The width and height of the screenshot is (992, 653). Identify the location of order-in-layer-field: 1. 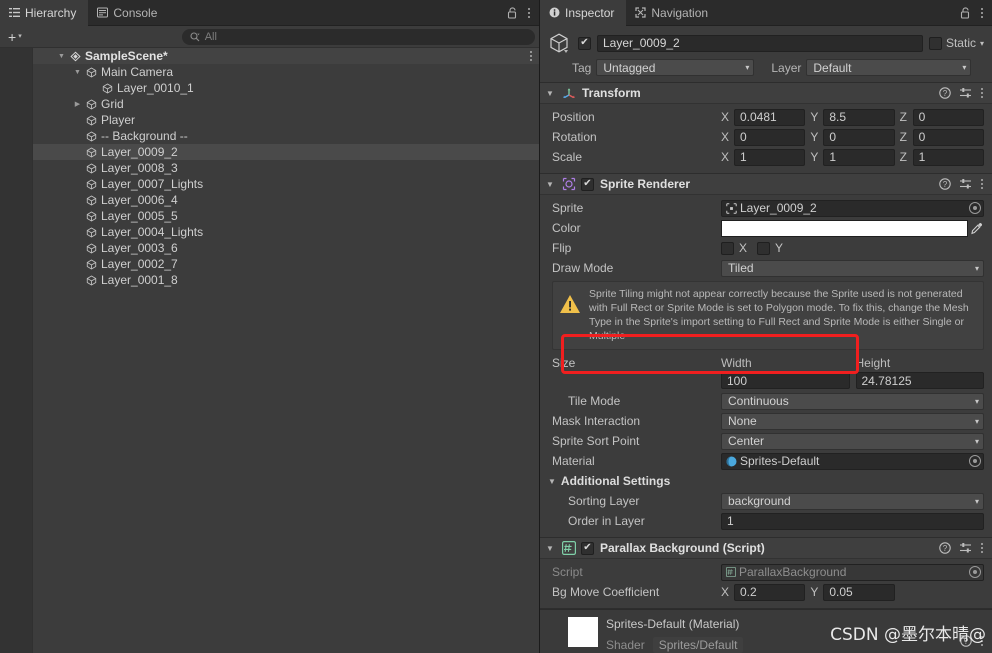
(852, 521).